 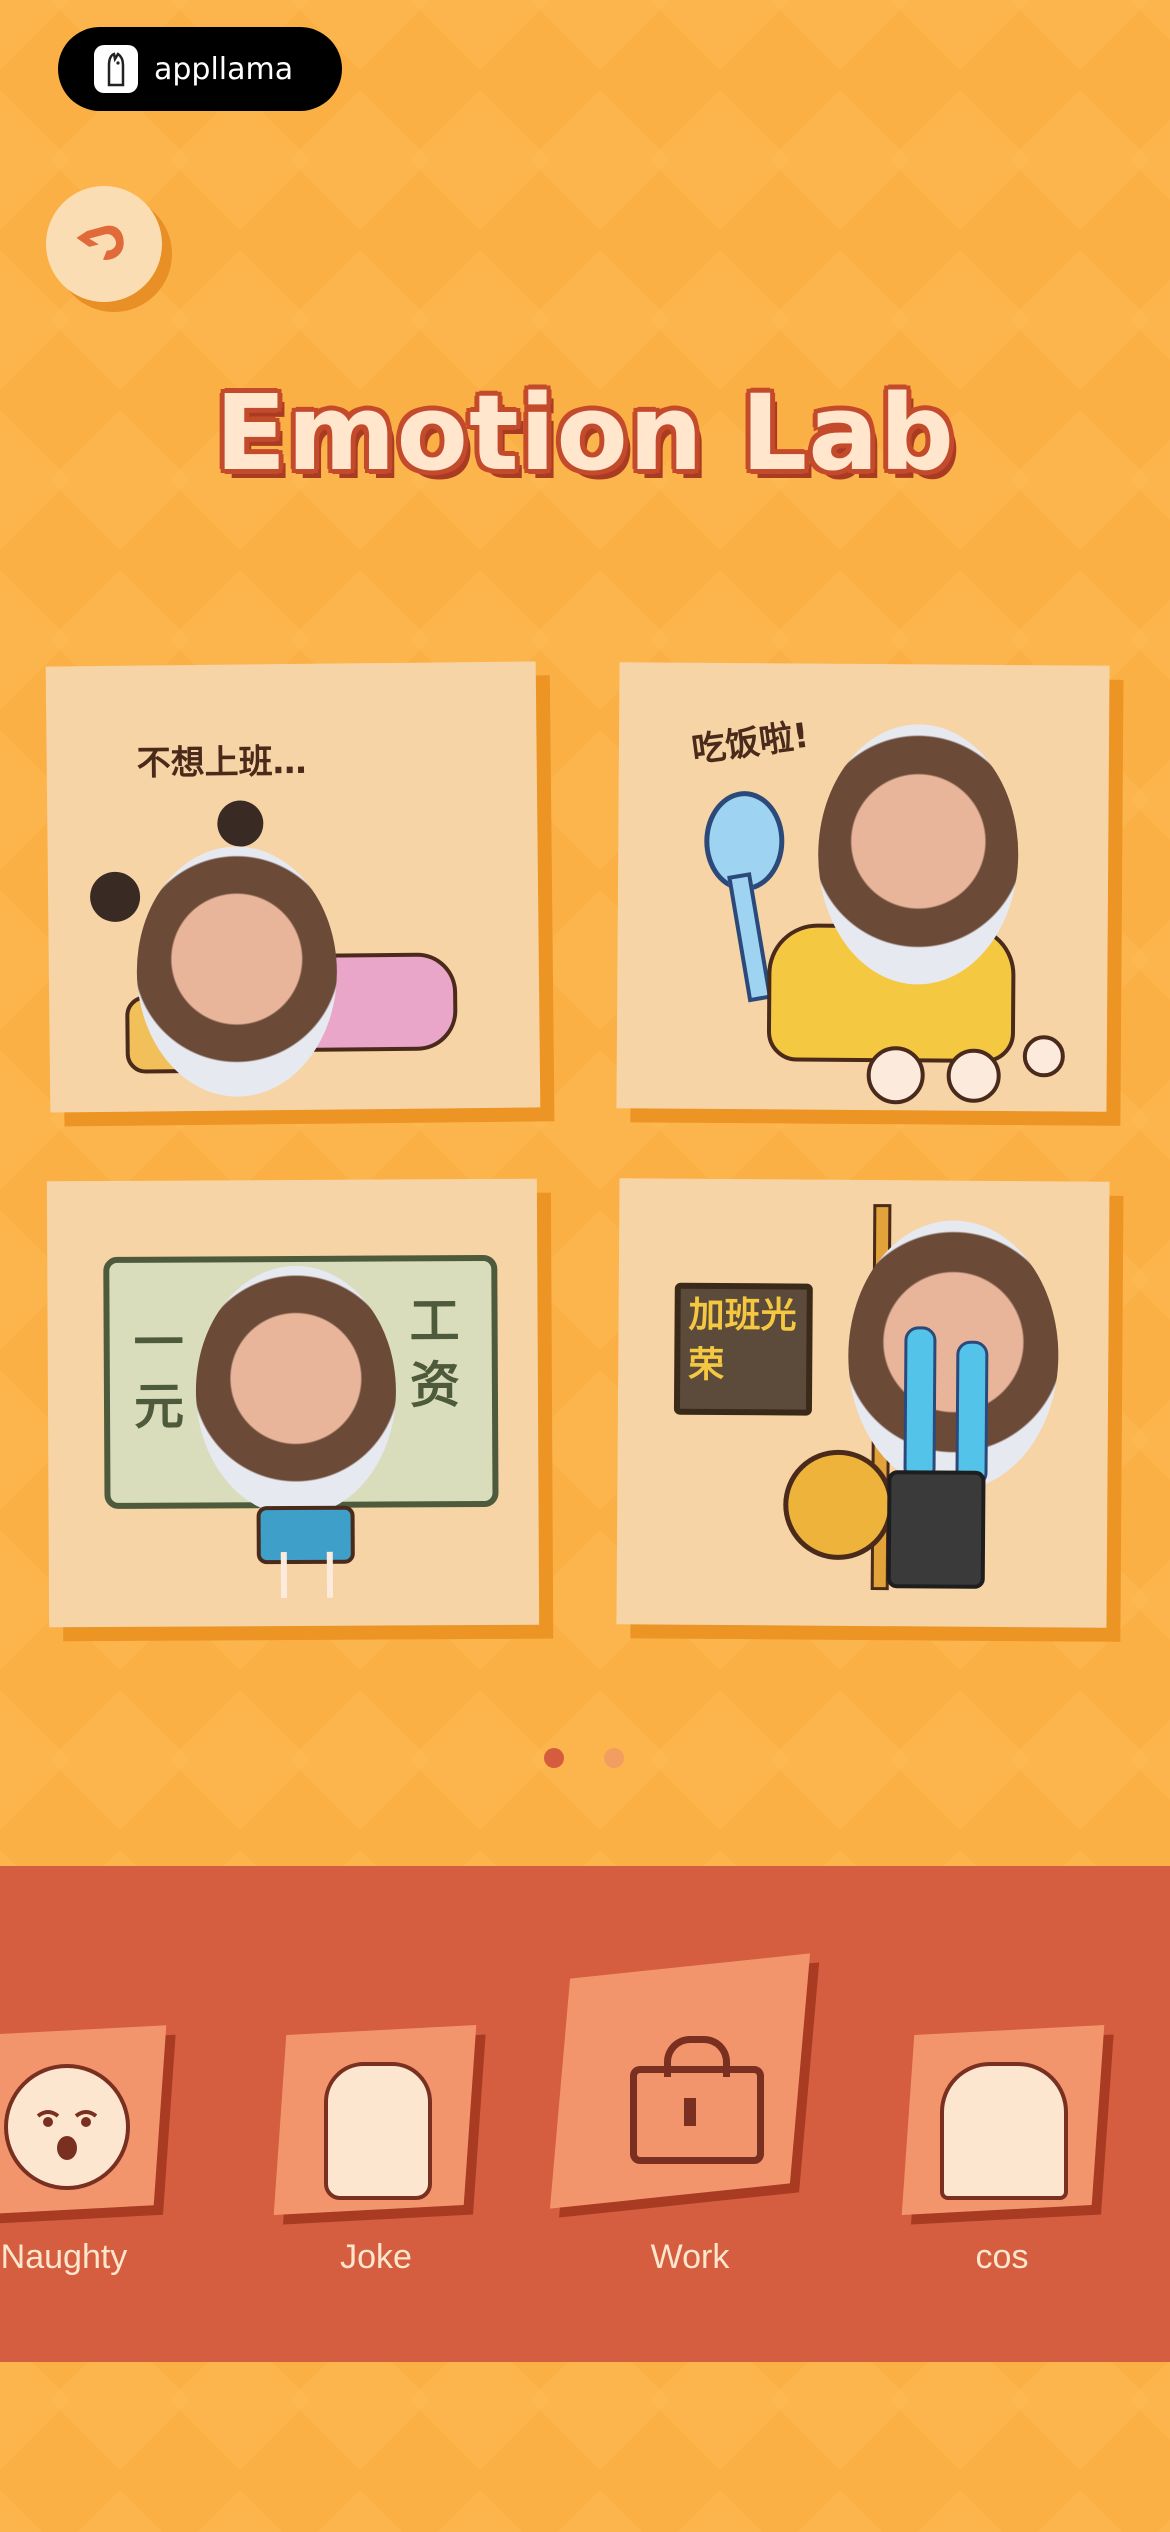 I want to click on back-button, so click(x=104, y=244).